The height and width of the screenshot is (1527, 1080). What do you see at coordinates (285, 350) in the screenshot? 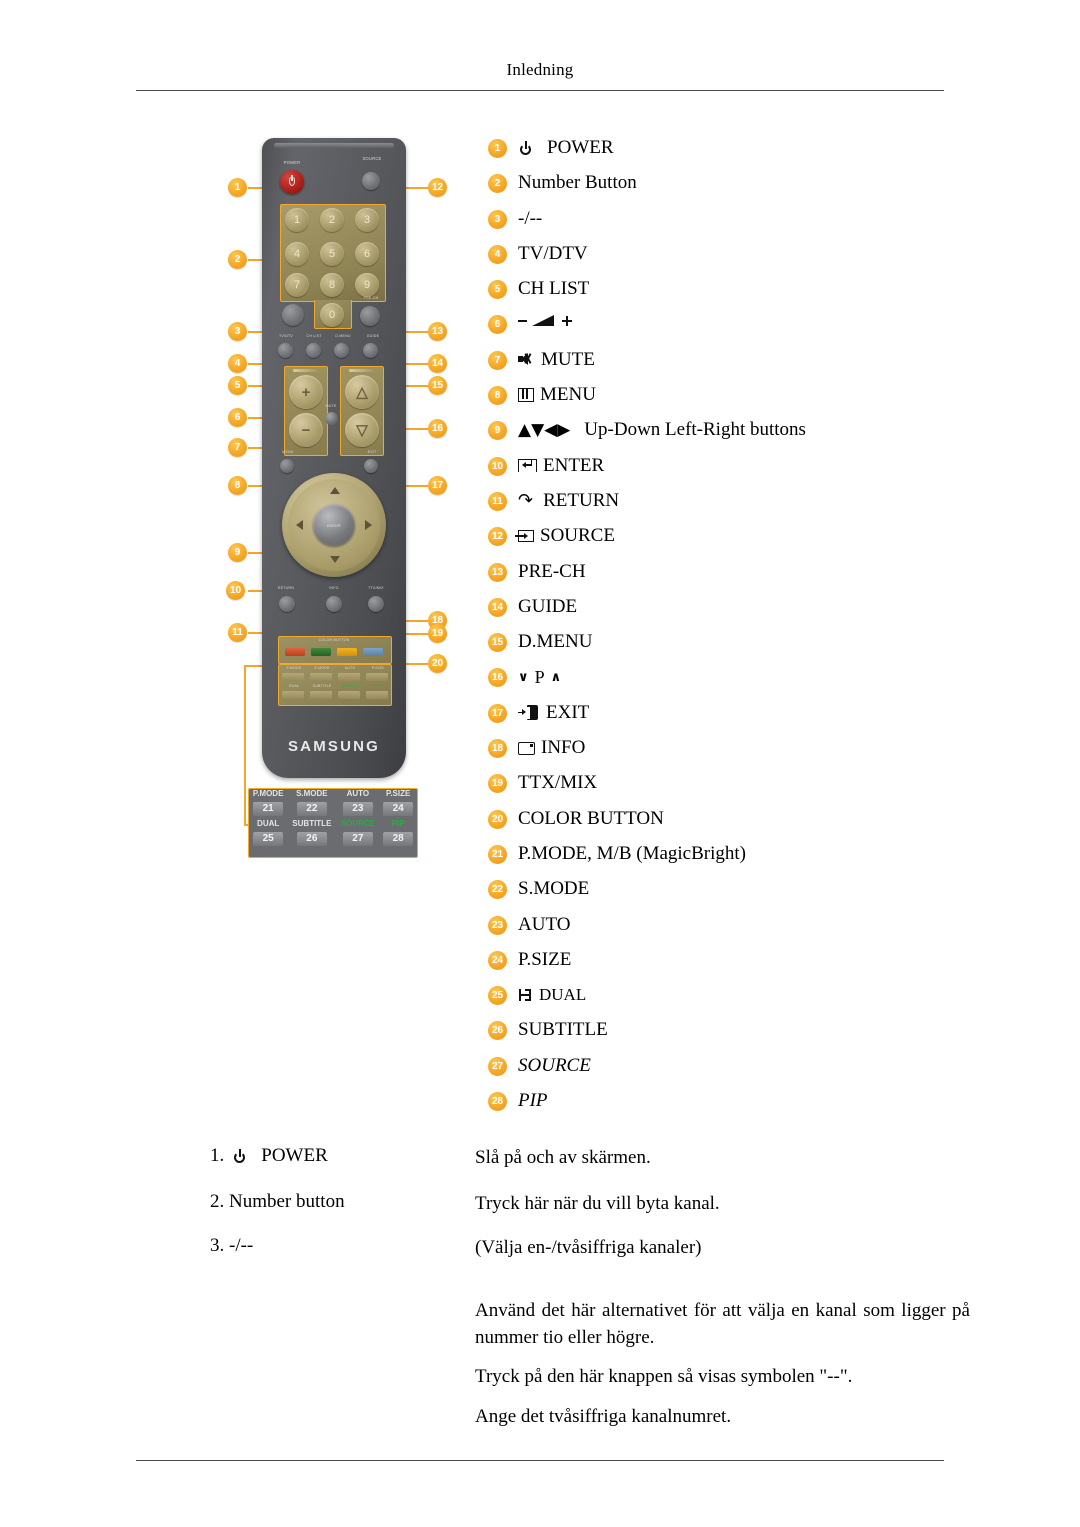
I see `tv-dtv-button` at bounding box center [285, 350].